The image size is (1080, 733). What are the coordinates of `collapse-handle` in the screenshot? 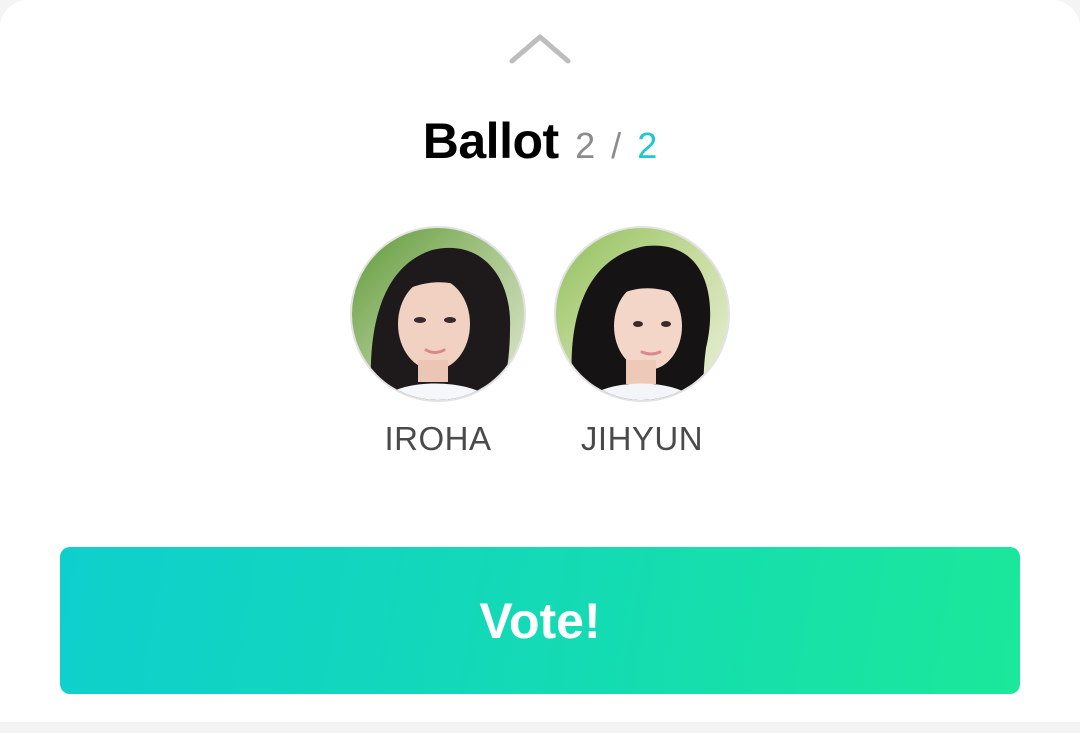 It's located at (540, 48).